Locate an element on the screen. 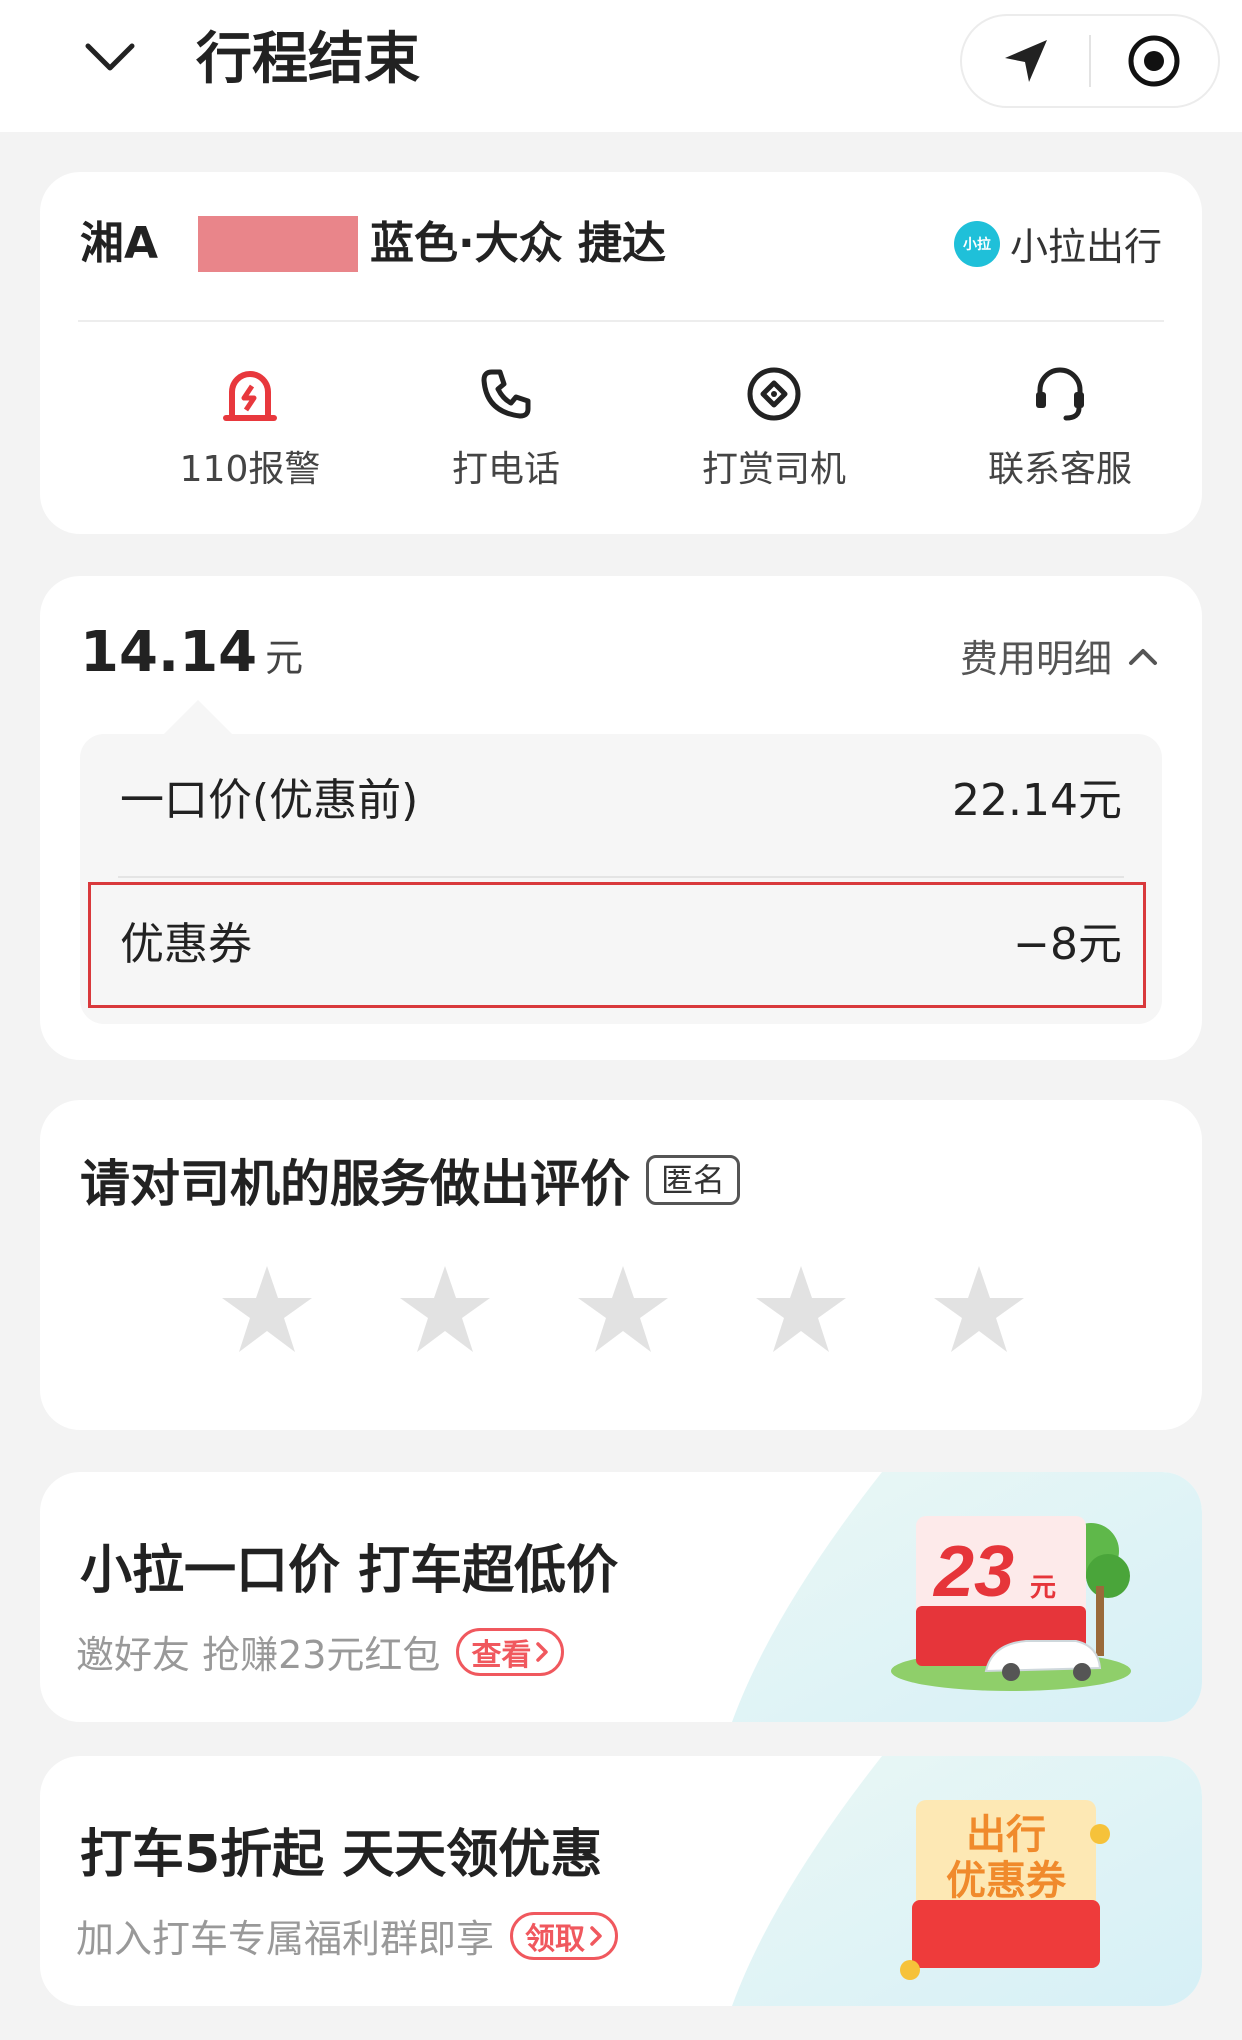 The image size is (1242, 2040). action-label: 110报警 is located at coordinates (250, 469).